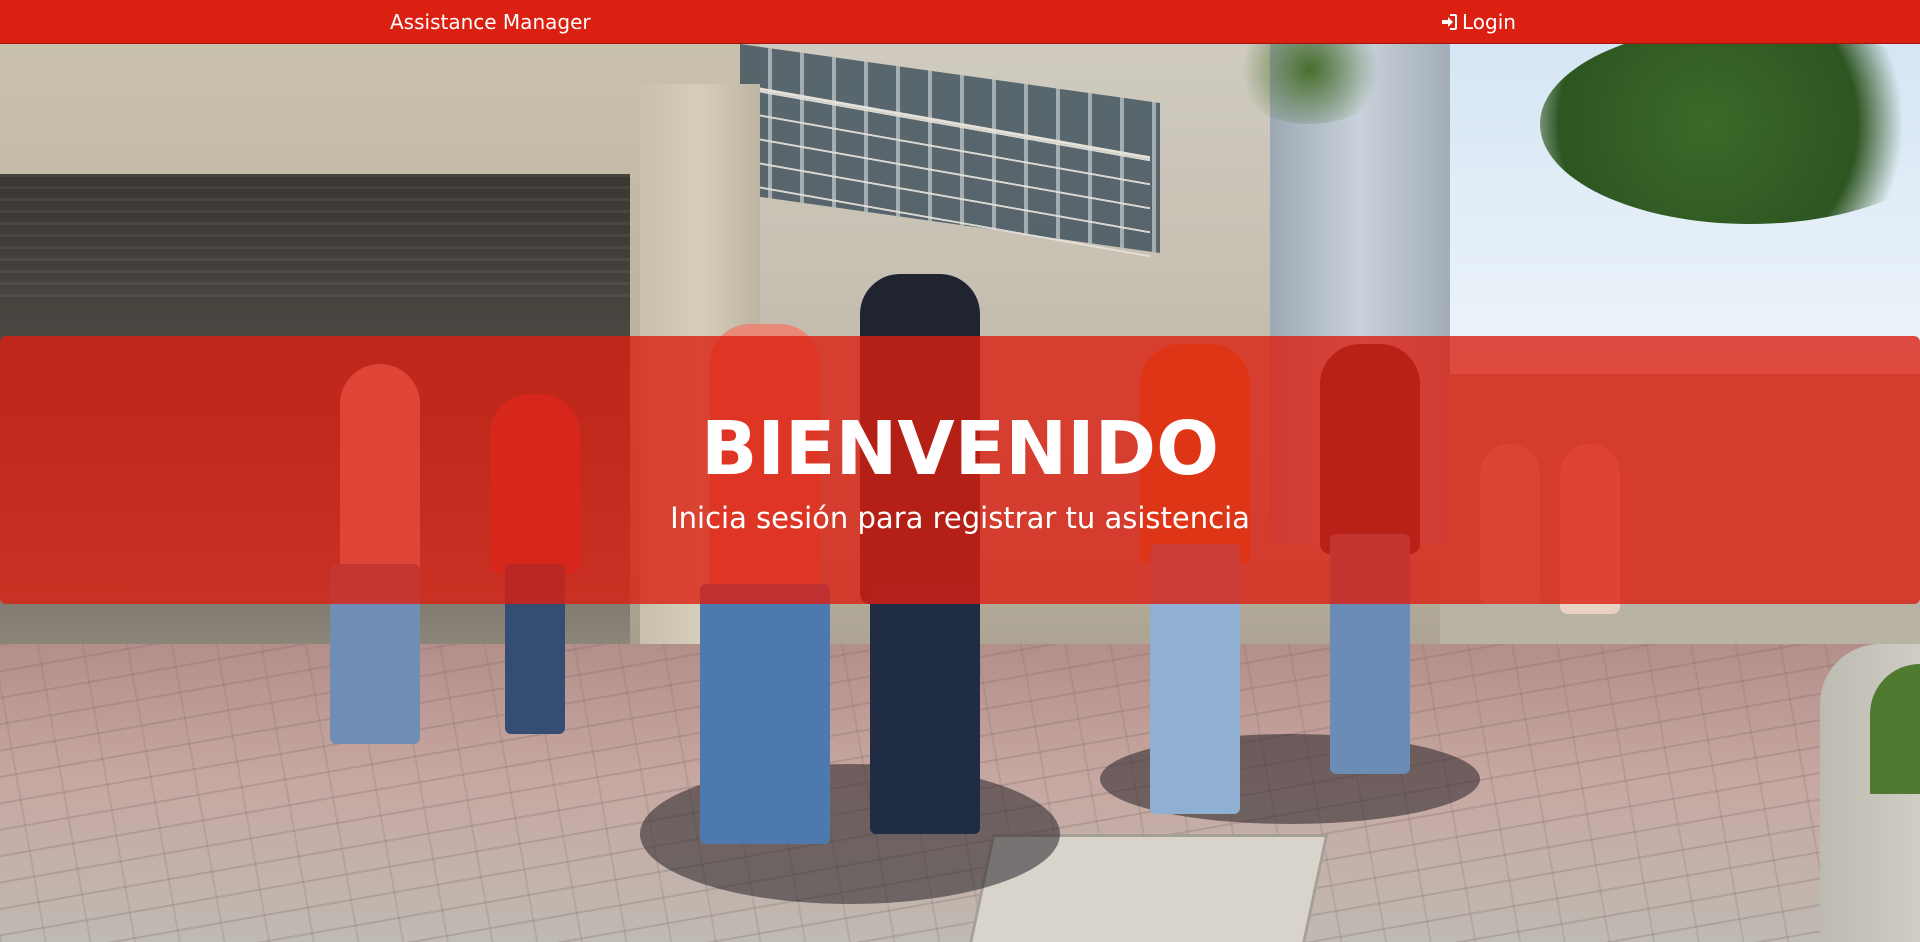 This screenshot has height=942, width=1920. Describe the element at coordinates (1449, 22) in the screenshot. I see `sign-in-icon` at that location.